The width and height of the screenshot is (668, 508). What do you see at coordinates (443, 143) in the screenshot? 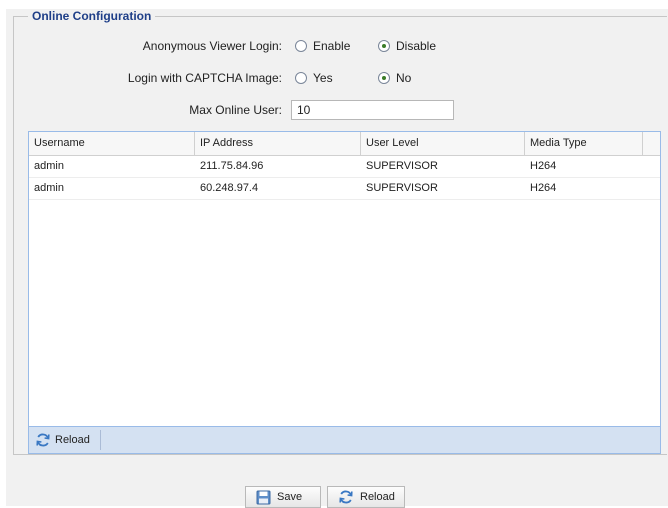
I see `column-header-user-level: User Level` at bounding box center [443, 143].